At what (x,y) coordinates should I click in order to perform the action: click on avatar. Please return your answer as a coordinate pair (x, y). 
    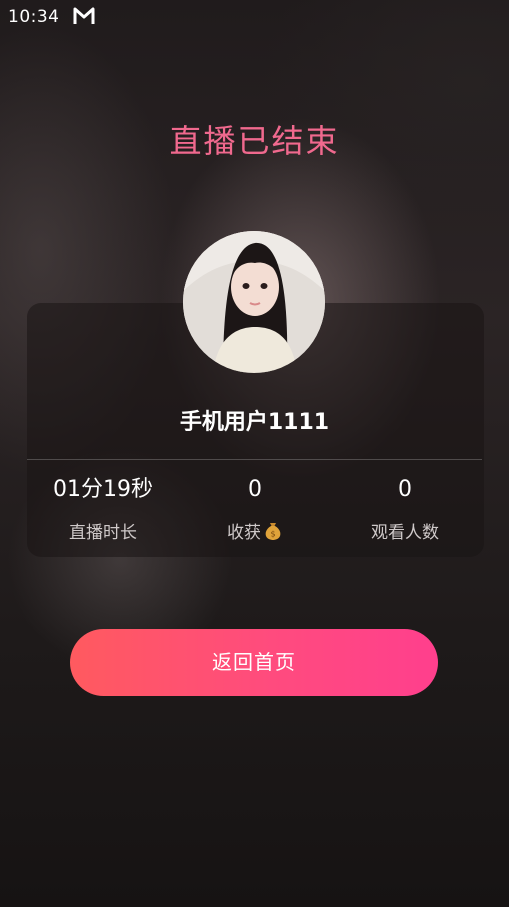
    Looking at the image, I should click on (254, 302).